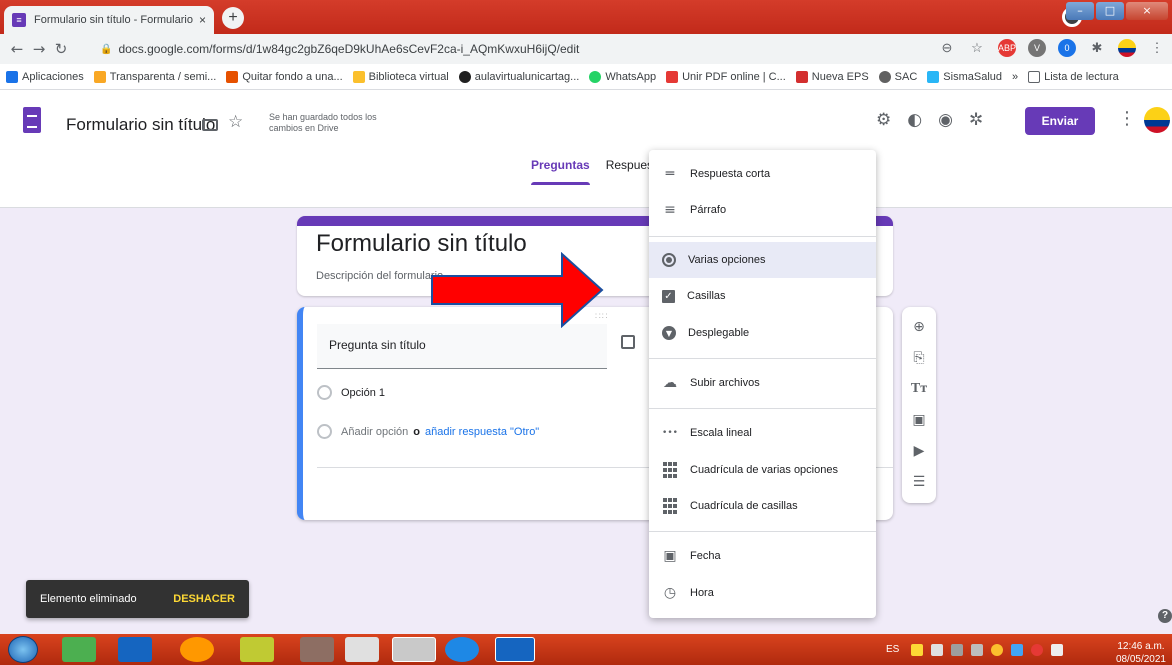 This screenshot has width=1172, height=665. I want to click on add-question-icon: ⊕, so click(919, 326).